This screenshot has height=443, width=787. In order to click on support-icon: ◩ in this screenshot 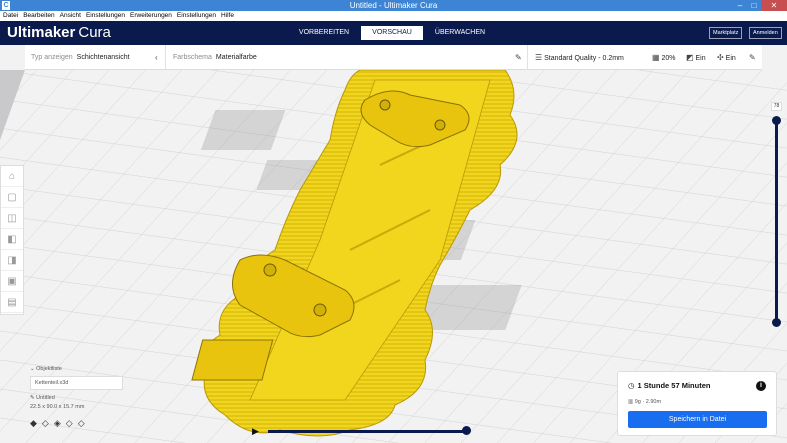, I will do `click(690, 57)`.